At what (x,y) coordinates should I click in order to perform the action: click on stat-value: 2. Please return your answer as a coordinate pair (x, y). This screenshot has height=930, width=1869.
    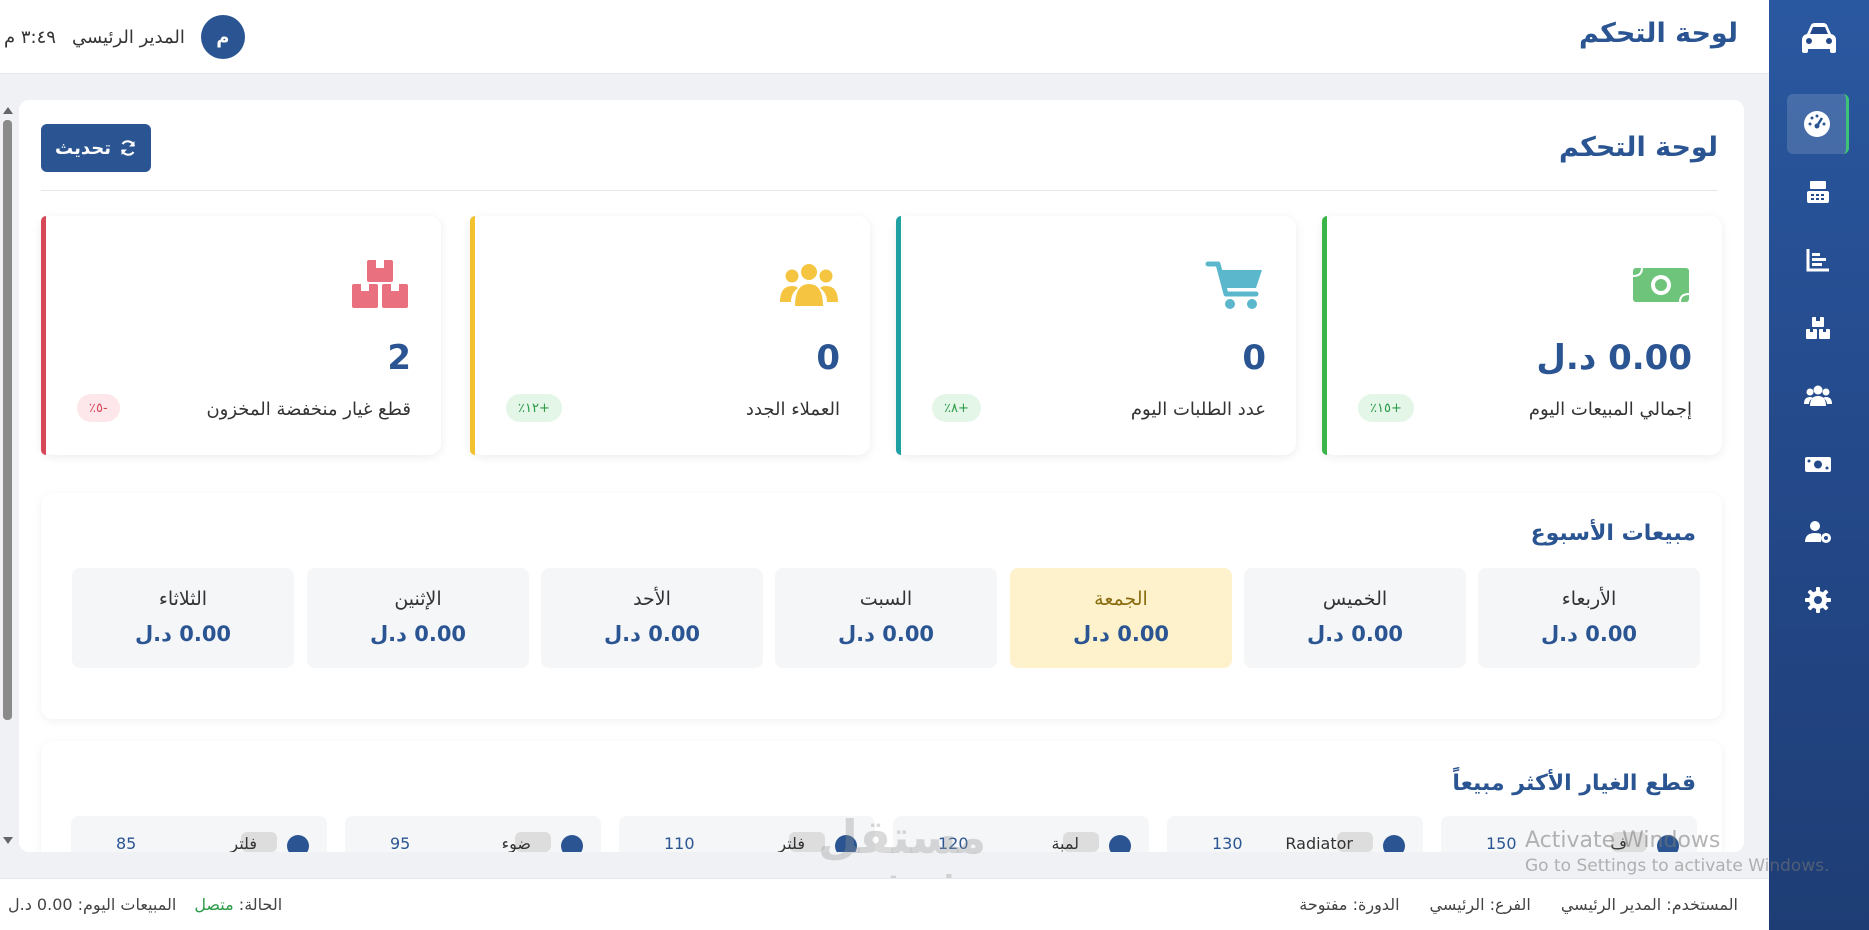
    Looking at the image, I should click on (399, 358).